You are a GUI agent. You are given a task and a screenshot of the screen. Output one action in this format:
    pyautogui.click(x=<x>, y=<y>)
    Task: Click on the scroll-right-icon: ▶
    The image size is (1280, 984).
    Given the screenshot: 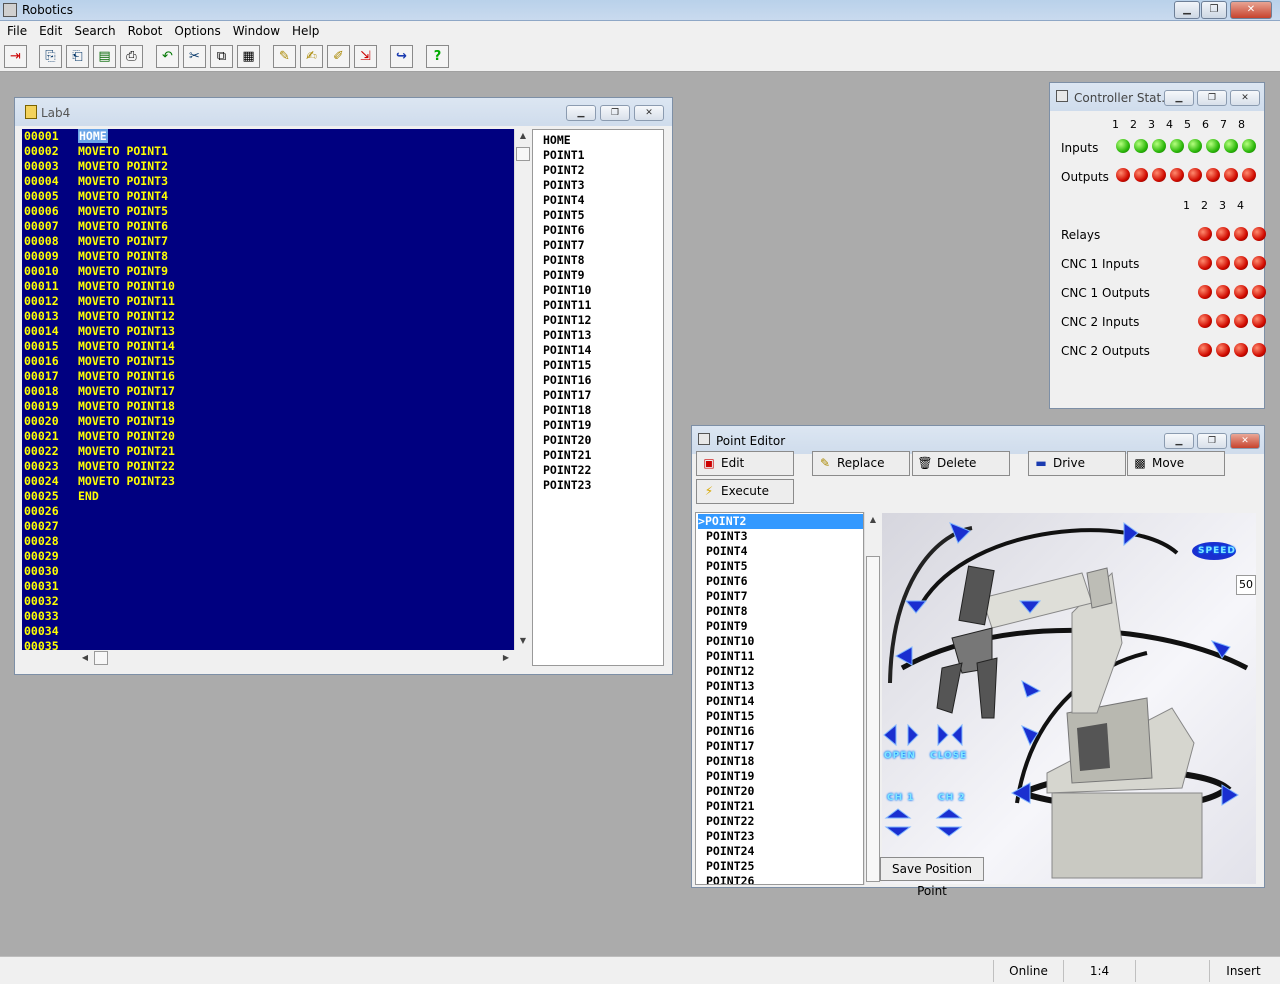 What is the action you would take?
    pyautogui.click(x=506, y=657)
    